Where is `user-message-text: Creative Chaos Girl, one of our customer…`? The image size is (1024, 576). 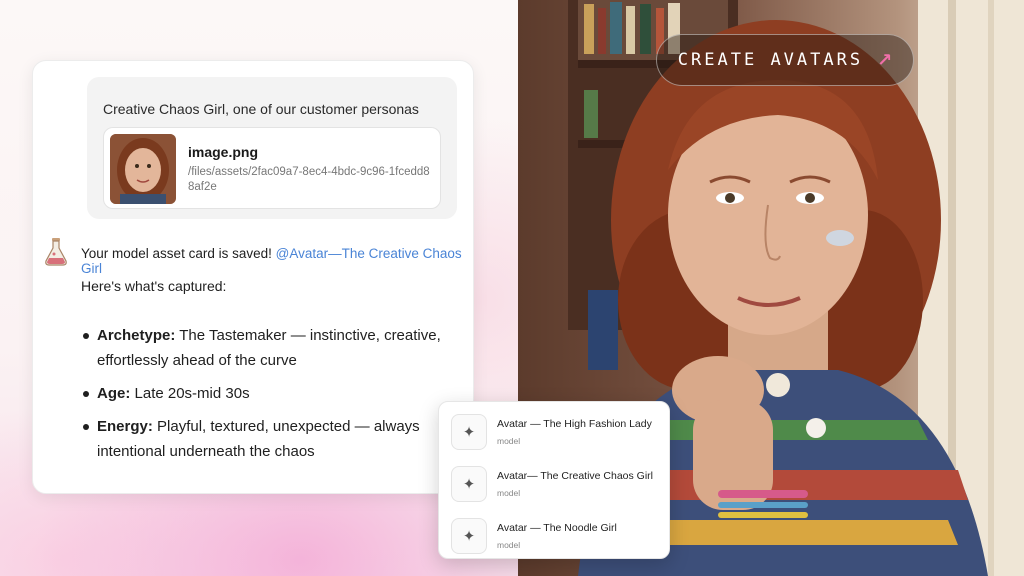 user-message-text: Creative Chaos Girl, one of our customer… is located at coordinates (261, 109).